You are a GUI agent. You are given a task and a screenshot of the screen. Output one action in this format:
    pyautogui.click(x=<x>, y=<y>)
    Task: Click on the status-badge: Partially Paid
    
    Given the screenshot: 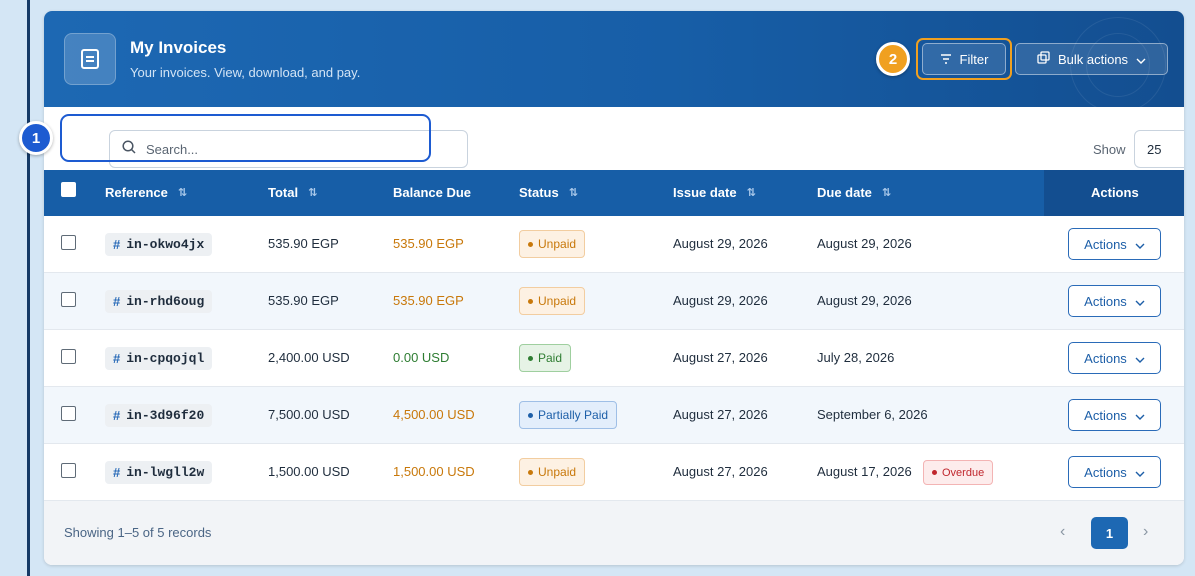 What is the action you would take?
    pyautogui.click(x=568, y=415)
    